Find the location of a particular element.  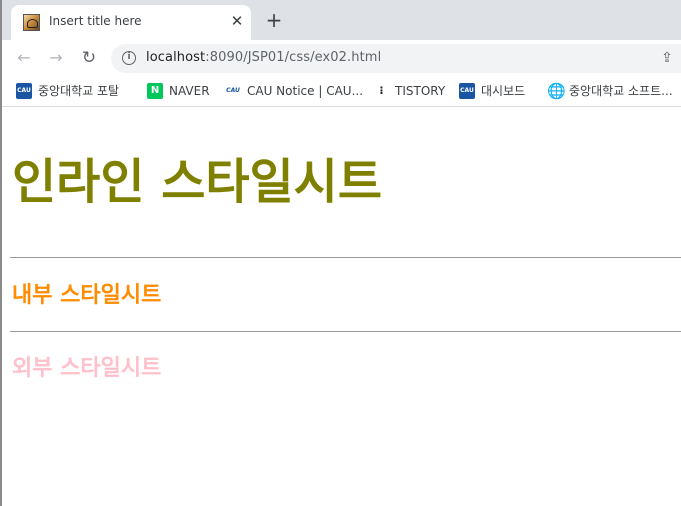

cau-dashboard-icon: CAU is located at coordinates (467, 91).